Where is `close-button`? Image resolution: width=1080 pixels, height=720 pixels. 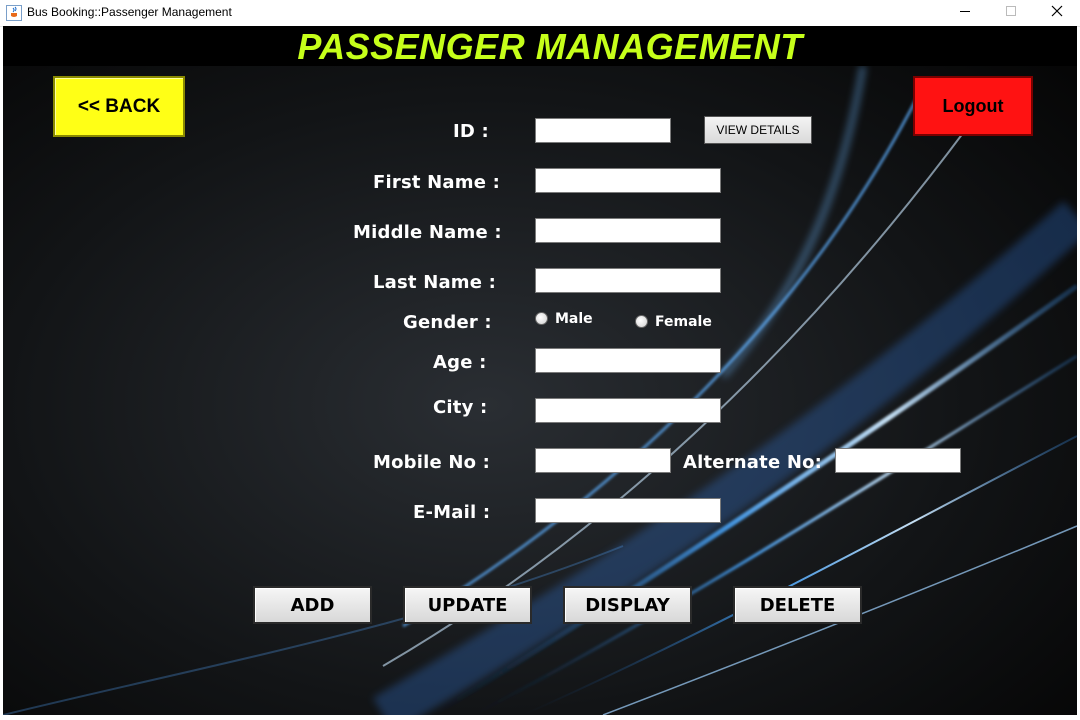 close-button is located at coordinates (1057, 13).